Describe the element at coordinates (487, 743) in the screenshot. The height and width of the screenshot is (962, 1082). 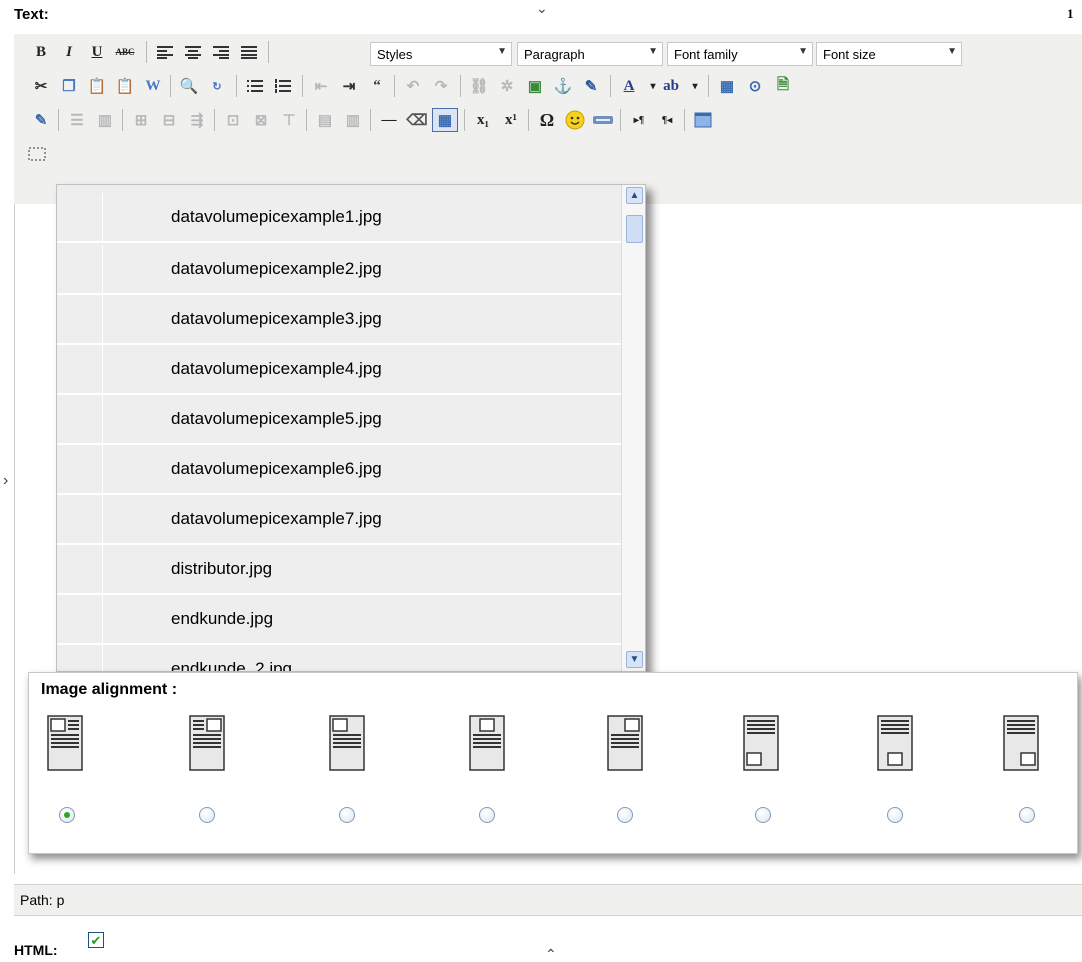
I see `align-top-center-right-icon` at that location.